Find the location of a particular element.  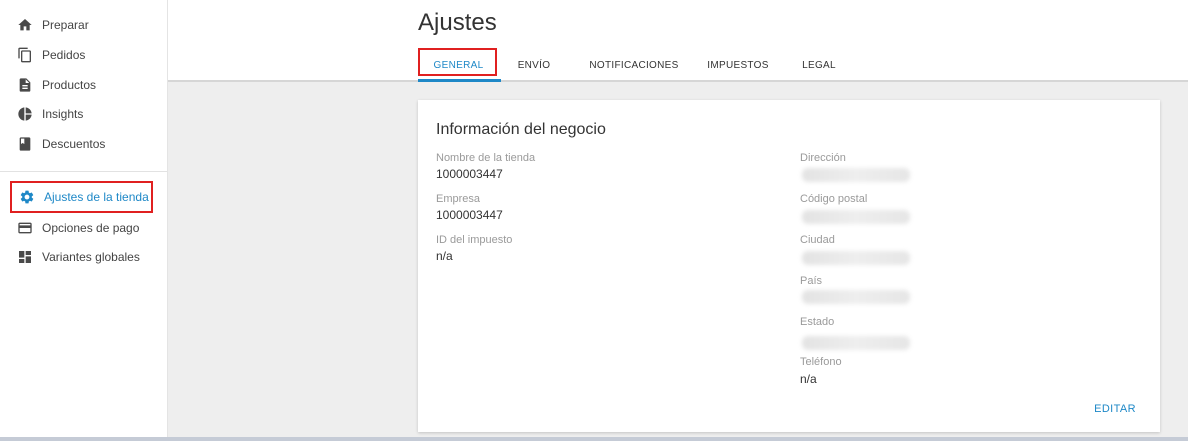

sidebar-item-insights: Insights is located at coordinates (81, 114).